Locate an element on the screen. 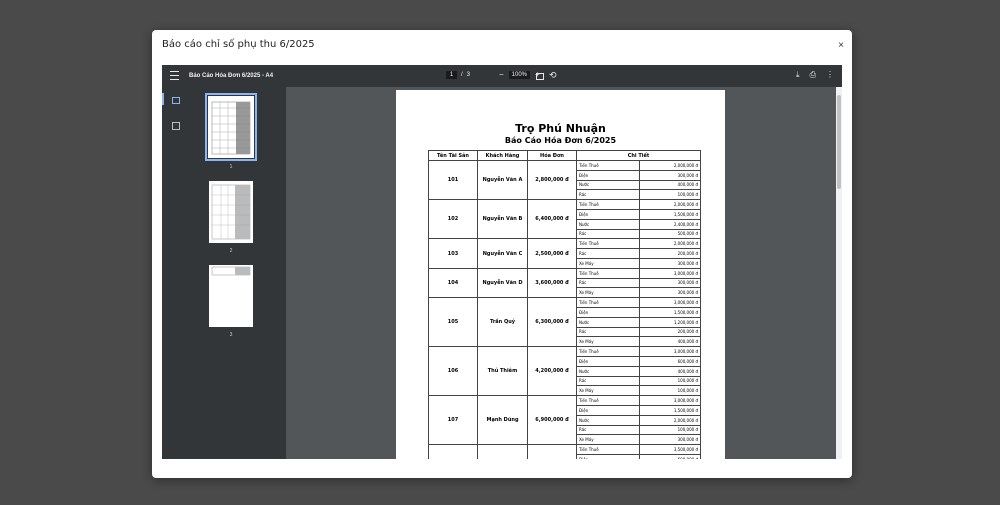 This screenshot has width=1000, height=505. customer-cell: Thủ Thiêm is located at coordinates (502, 371).